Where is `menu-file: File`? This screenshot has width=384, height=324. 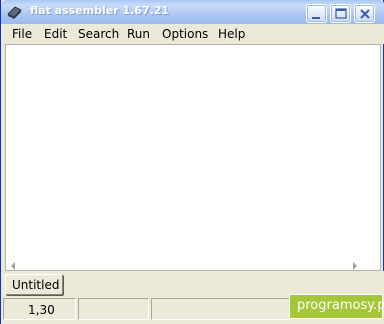
menu-file: File is located at coordinates (22, 34).